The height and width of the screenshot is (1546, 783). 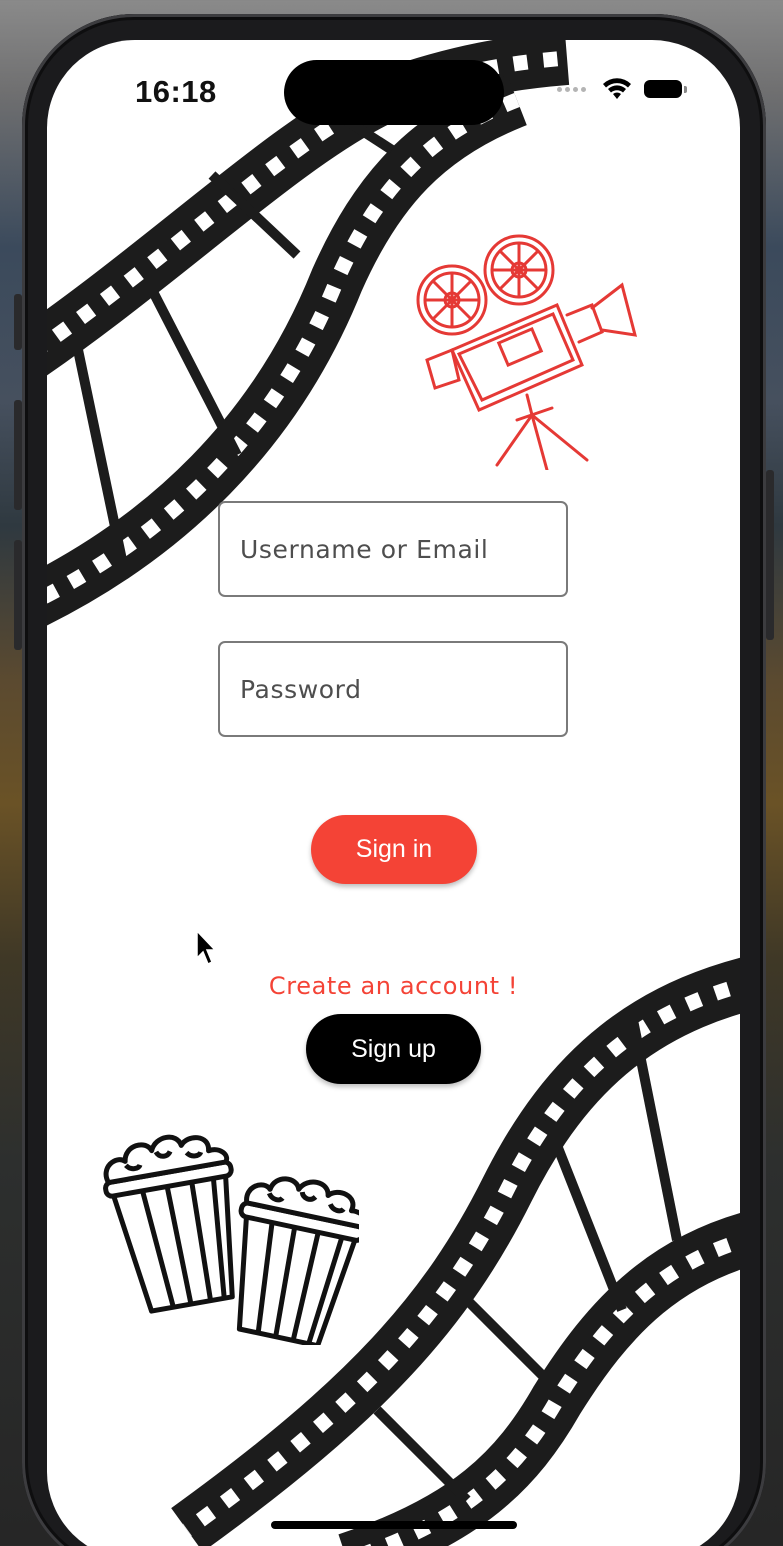 I want to click on movie-camera-icon, so click(x=526, y=352).